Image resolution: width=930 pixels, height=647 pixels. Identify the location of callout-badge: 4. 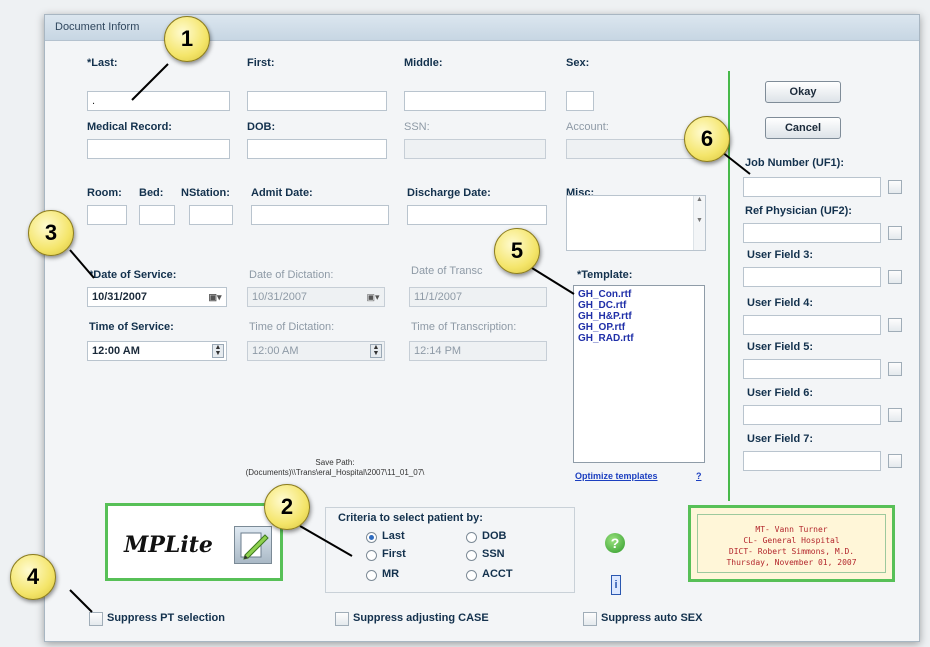
(33, 577).